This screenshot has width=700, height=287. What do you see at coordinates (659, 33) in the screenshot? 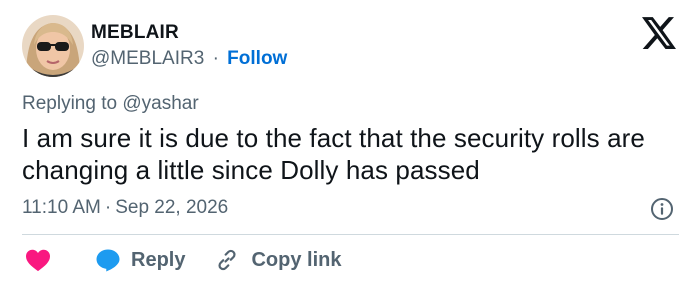
I see `x-logo-icon` at bounding box center [659, 33].